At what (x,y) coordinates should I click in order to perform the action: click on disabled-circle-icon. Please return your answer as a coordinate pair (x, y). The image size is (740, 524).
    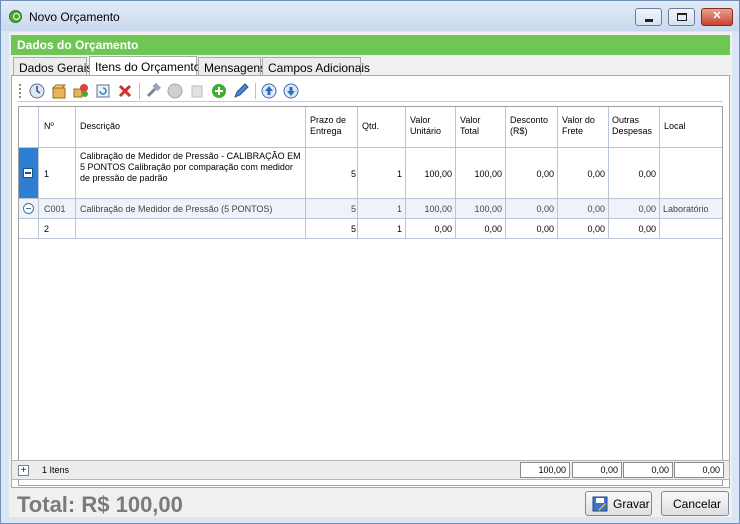
    Looking at the image, I should click on (175, 91).